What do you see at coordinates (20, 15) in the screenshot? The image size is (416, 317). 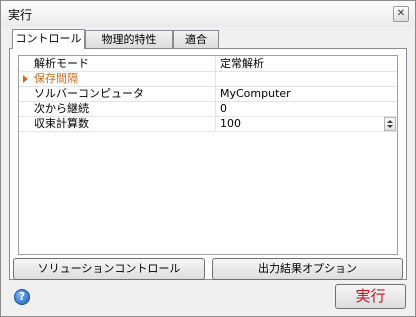 I see `window-title: 実行` at bounding box center [20, 15].